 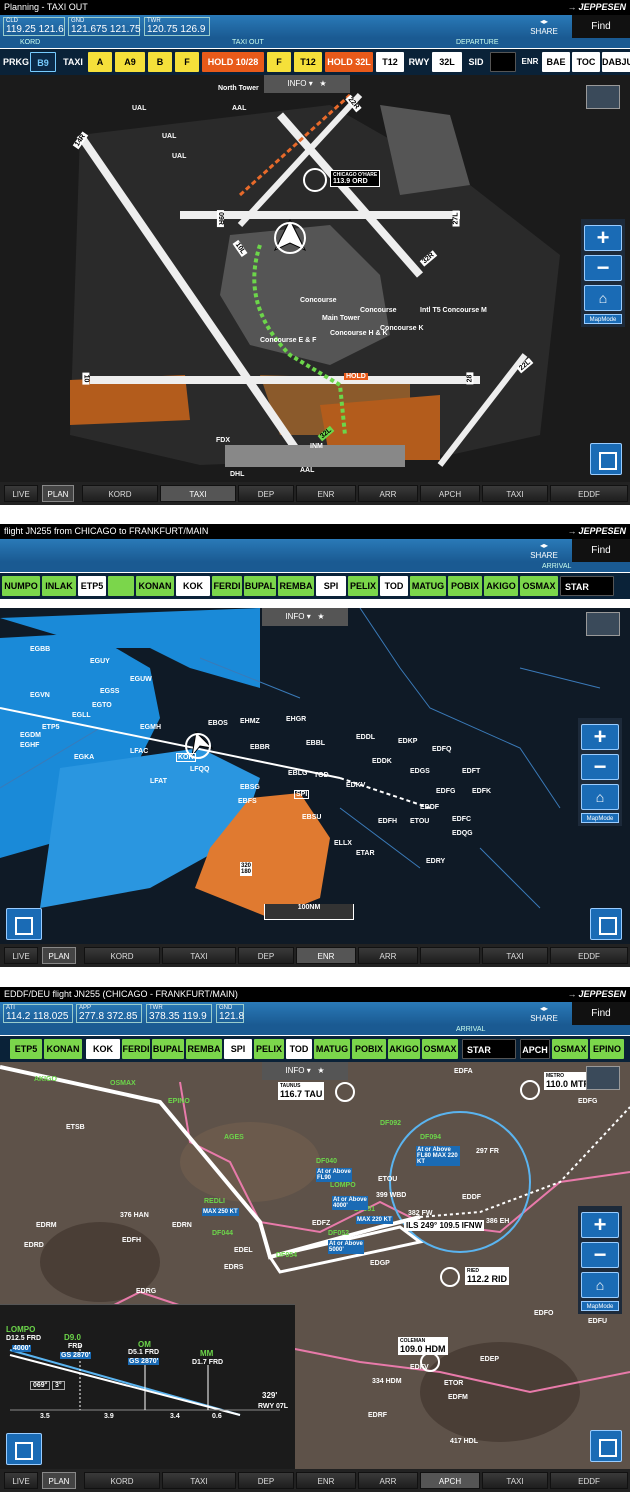 I want to click on freq-app: APP 277.8 372.85, so click(x=109, y=1013).